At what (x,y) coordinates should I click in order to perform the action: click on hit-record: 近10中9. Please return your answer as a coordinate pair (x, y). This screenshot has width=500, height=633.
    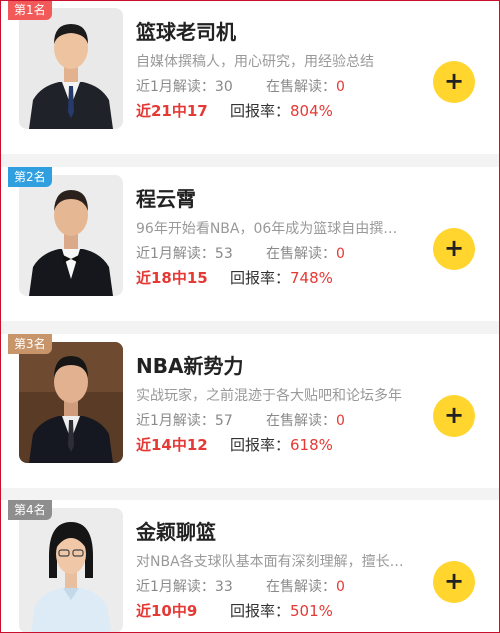
    Looking at the image, I should click on (167, 611).